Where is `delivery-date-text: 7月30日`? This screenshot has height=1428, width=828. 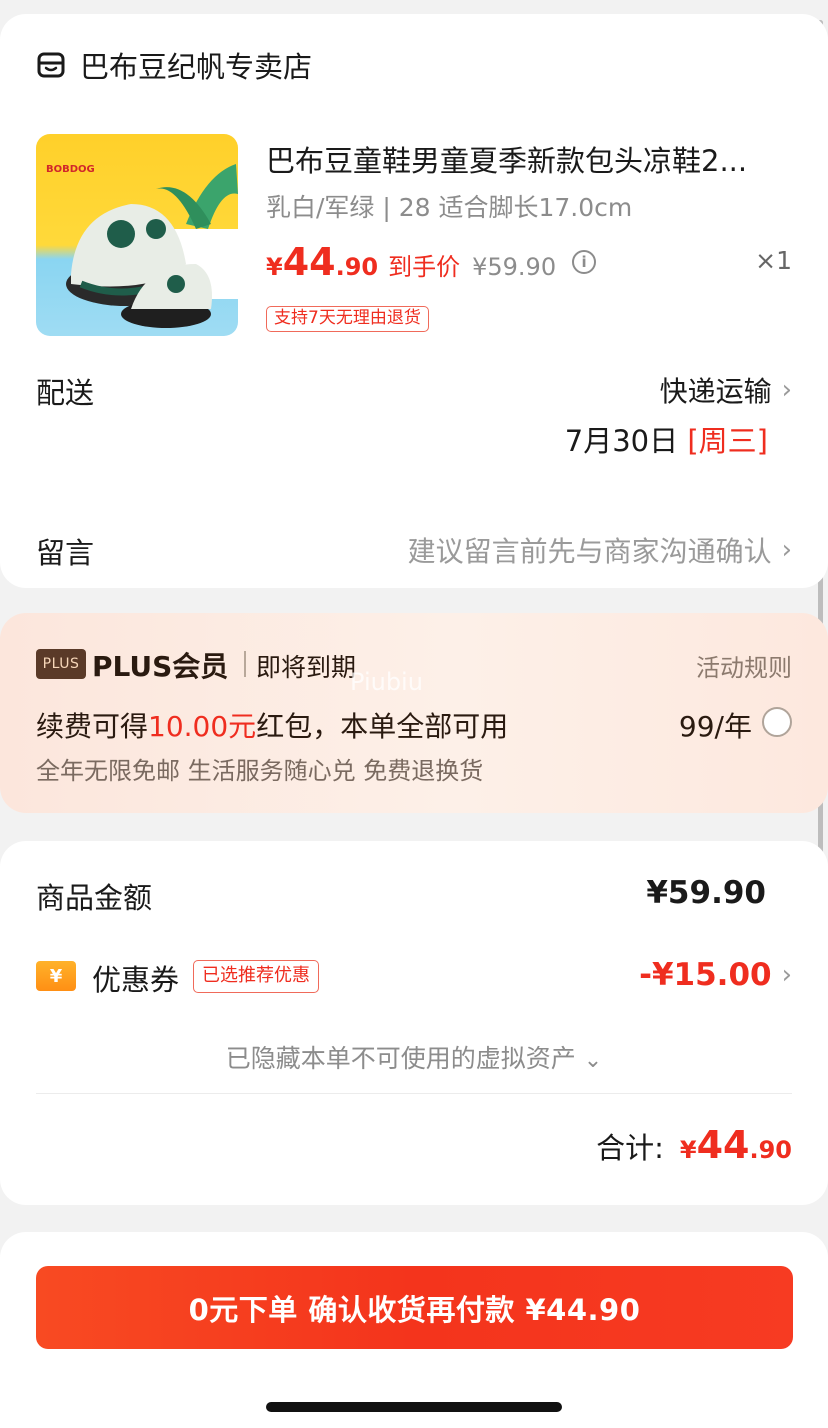
delivery-date-text: 7月30日 is located at coordinates (621, 441).